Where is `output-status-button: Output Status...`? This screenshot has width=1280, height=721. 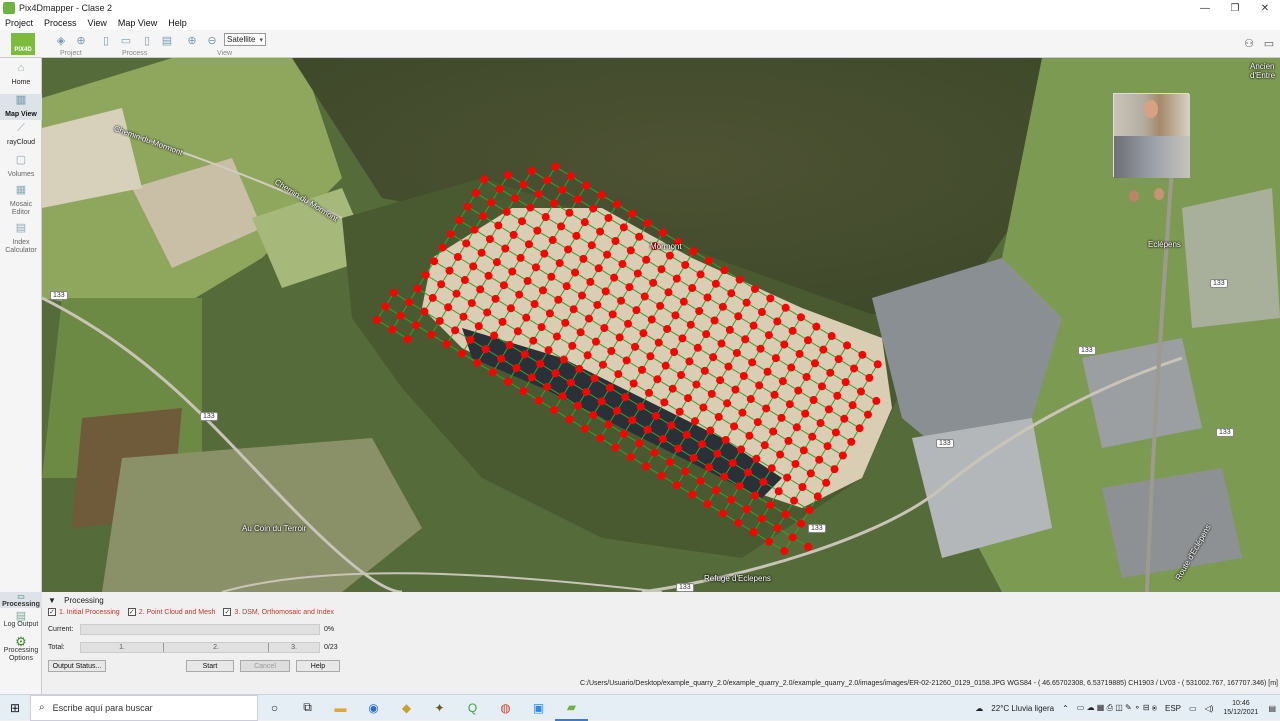
output-status-button: Output Status... is located at coordinates (77, 666).